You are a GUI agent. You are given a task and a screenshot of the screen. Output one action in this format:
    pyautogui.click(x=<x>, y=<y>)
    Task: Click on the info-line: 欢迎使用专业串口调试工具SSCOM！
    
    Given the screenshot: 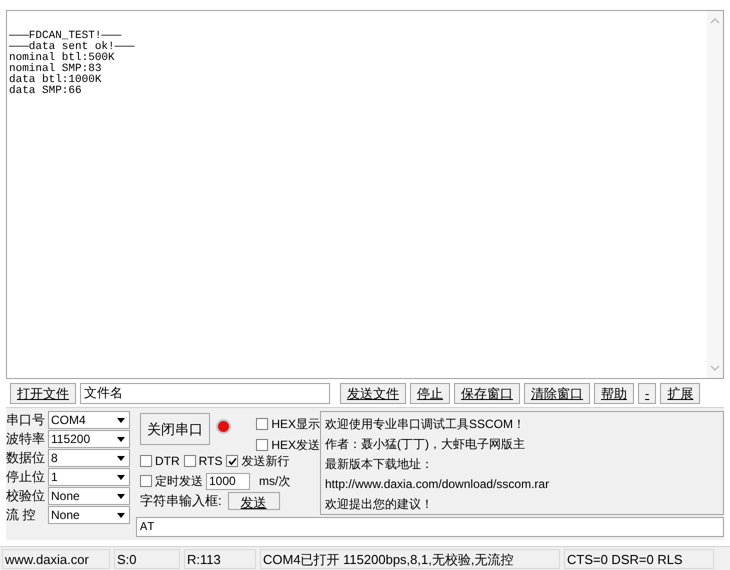 What is the action you would take?
    pyautogui.click(x=425, y=425)
    